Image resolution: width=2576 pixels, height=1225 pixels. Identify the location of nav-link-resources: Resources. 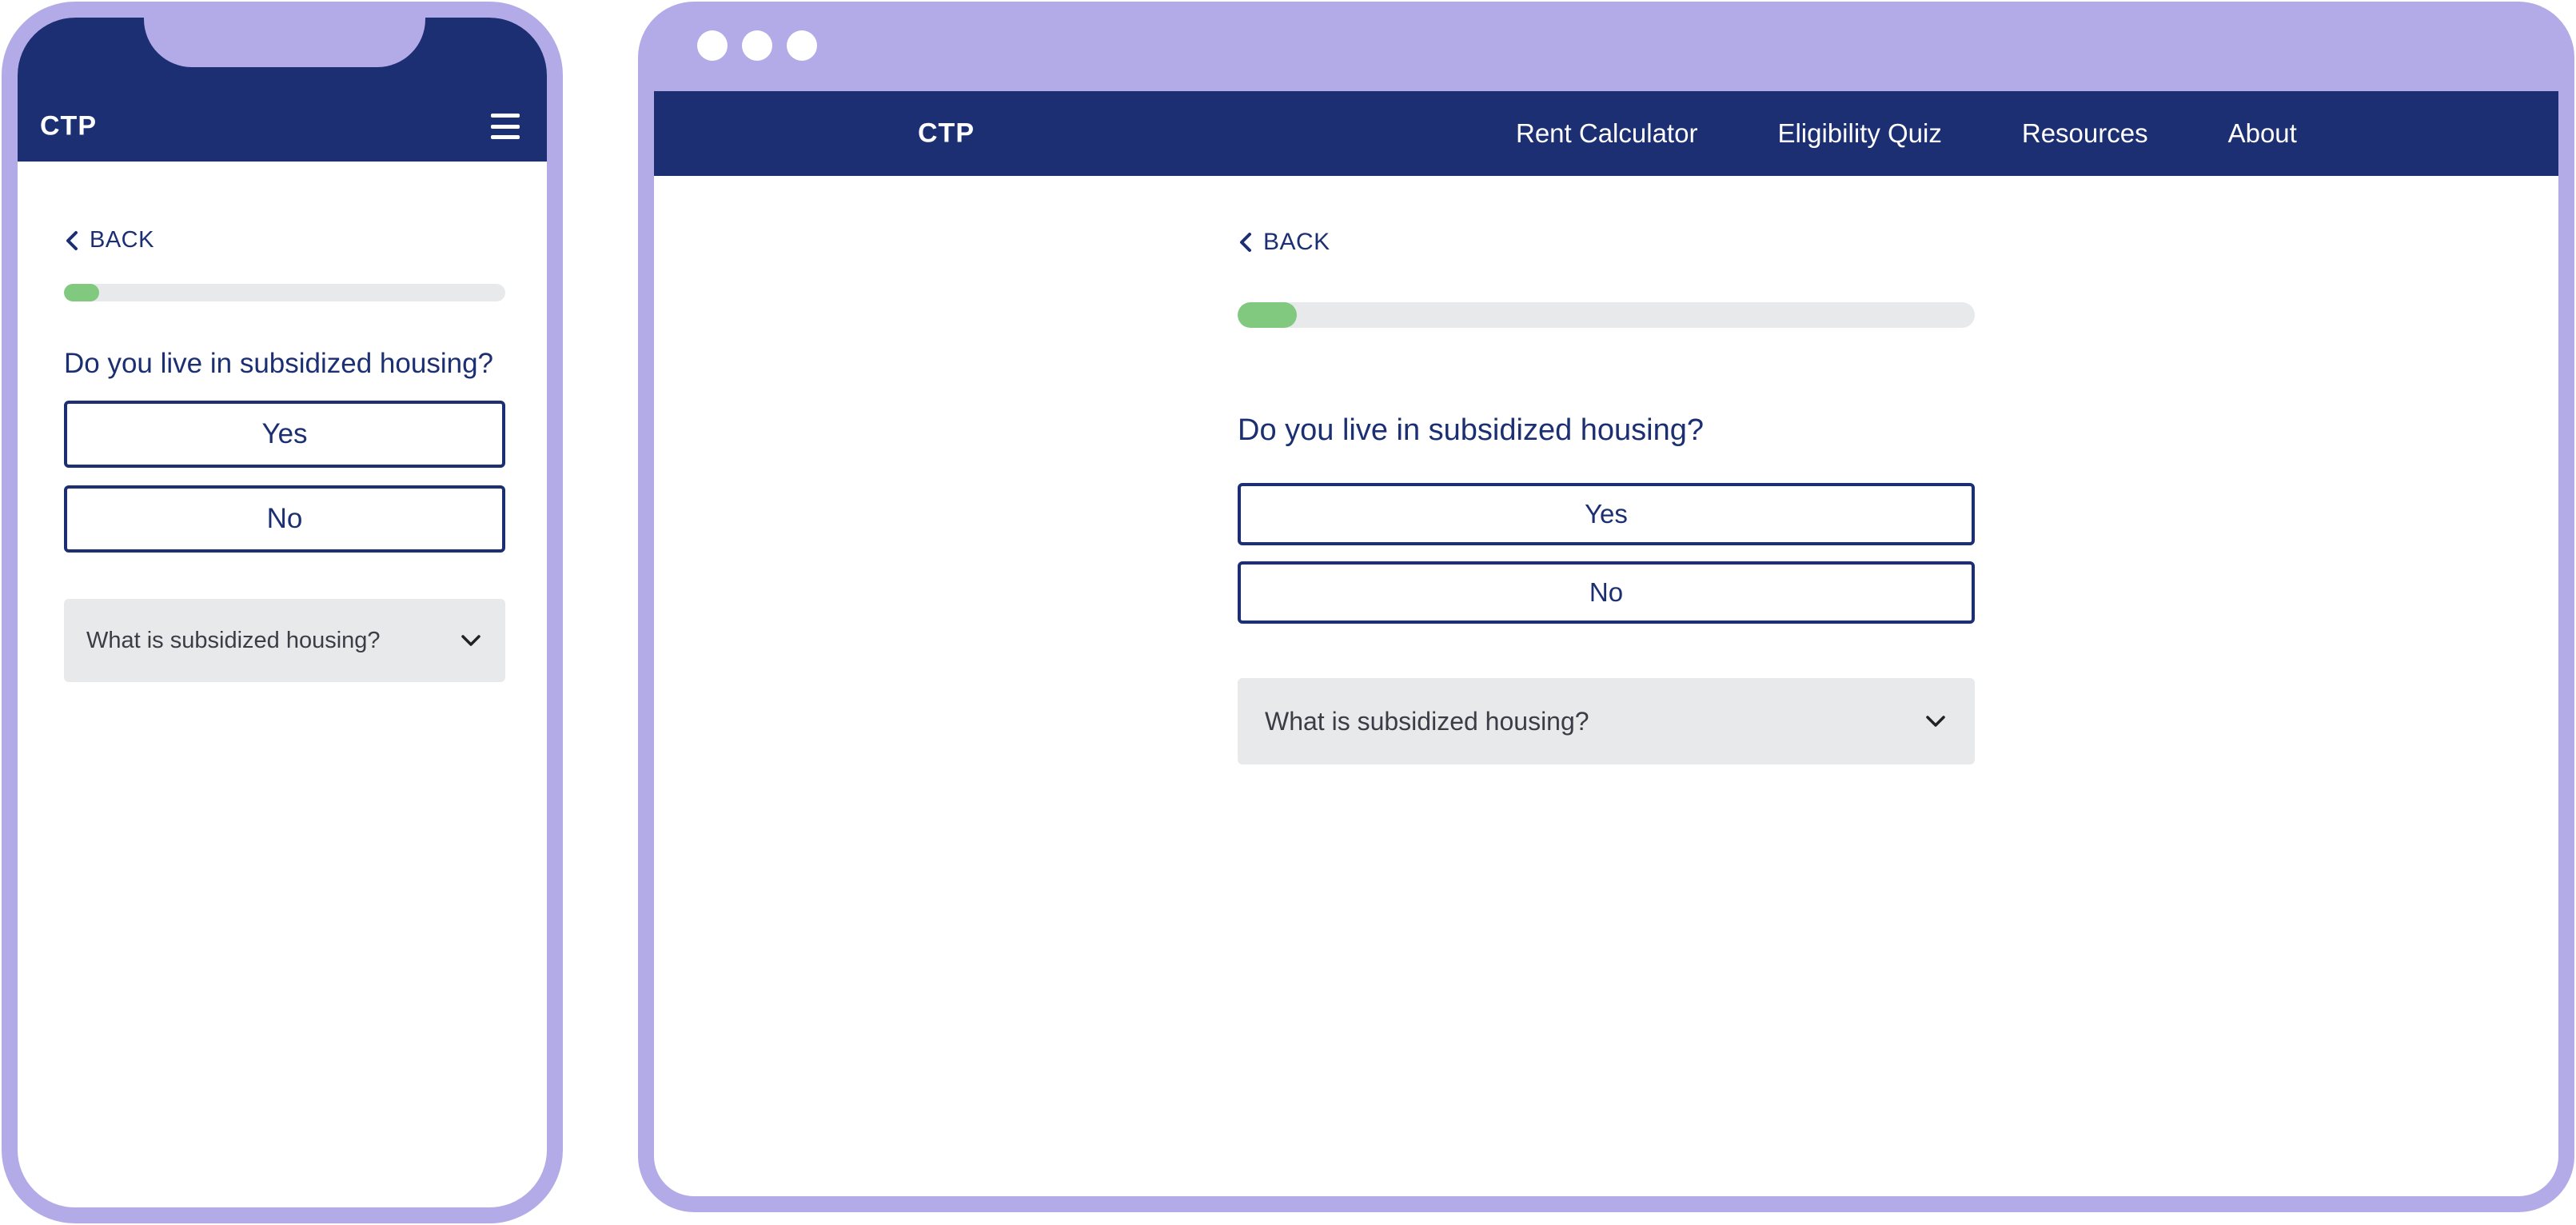
(2085, 133).